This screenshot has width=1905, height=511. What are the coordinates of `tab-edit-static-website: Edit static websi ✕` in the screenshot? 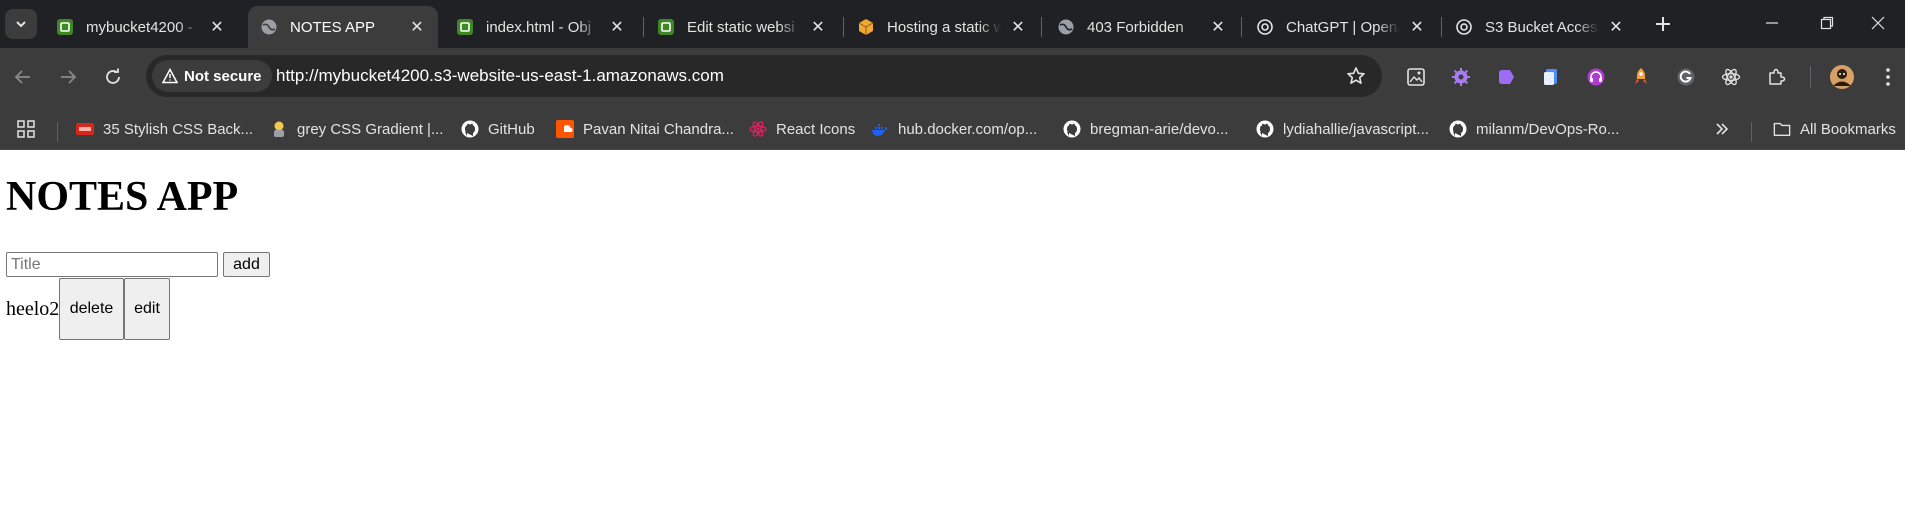 It's located at (742, 27).